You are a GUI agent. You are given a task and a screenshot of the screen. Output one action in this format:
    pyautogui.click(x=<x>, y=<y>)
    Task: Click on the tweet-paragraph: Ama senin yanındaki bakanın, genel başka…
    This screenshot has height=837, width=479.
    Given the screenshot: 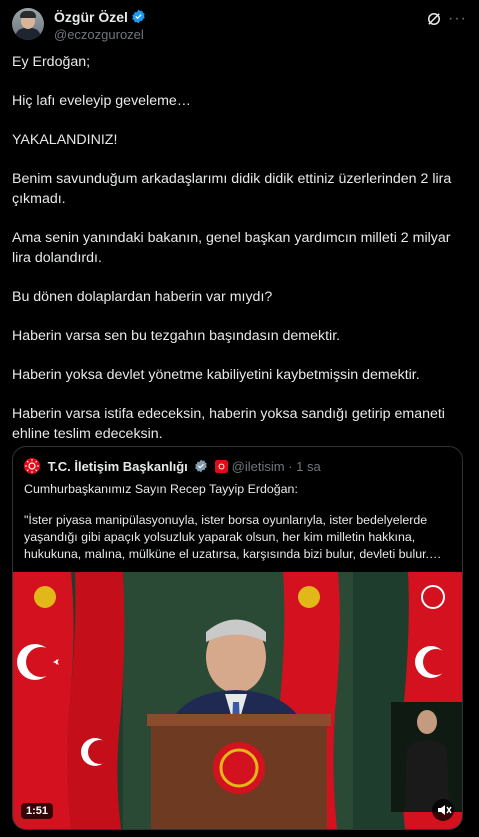 What is the action you would take?
    pyautogui.click(x=231, y=248)
    